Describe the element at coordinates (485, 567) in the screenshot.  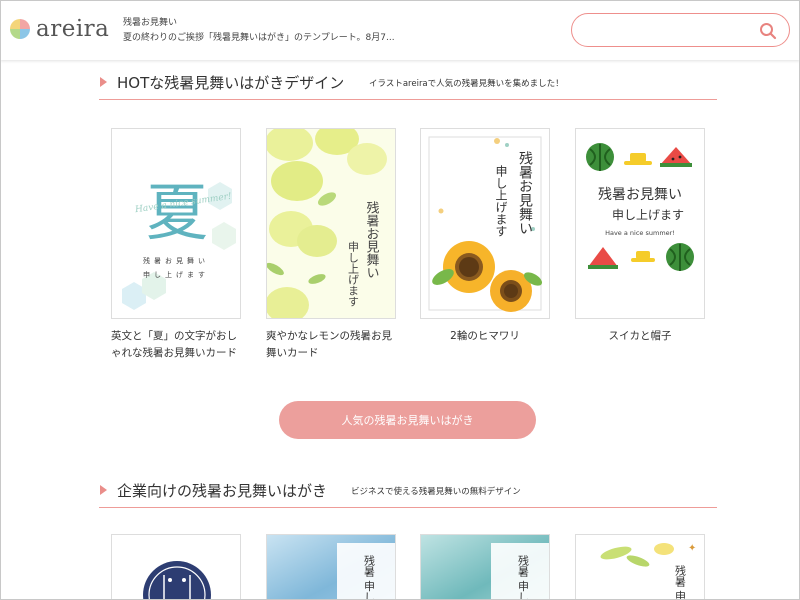
I see `business-card-3: 残暑 申し お見` at that location.